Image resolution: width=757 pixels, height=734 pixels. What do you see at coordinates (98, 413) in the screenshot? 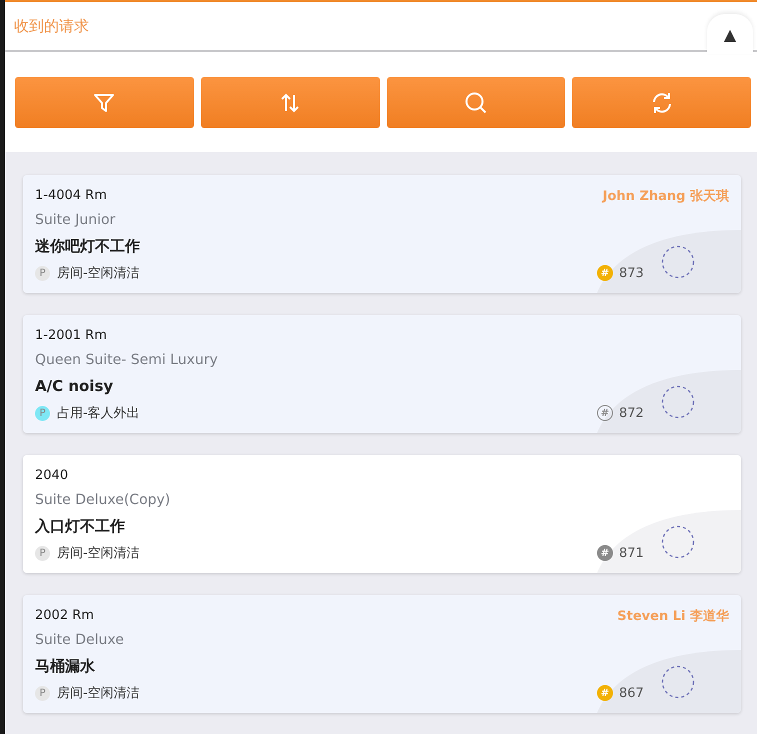
I see `room-status: 占用-客人外出` at bounding box center [98, 413].